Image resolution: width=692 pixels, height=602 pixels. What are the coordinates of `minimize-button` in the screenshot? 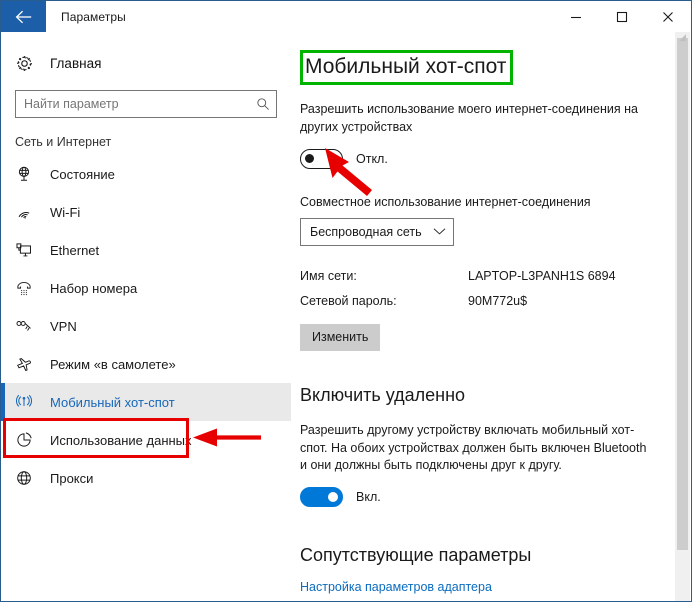 It's located at (576, 16).